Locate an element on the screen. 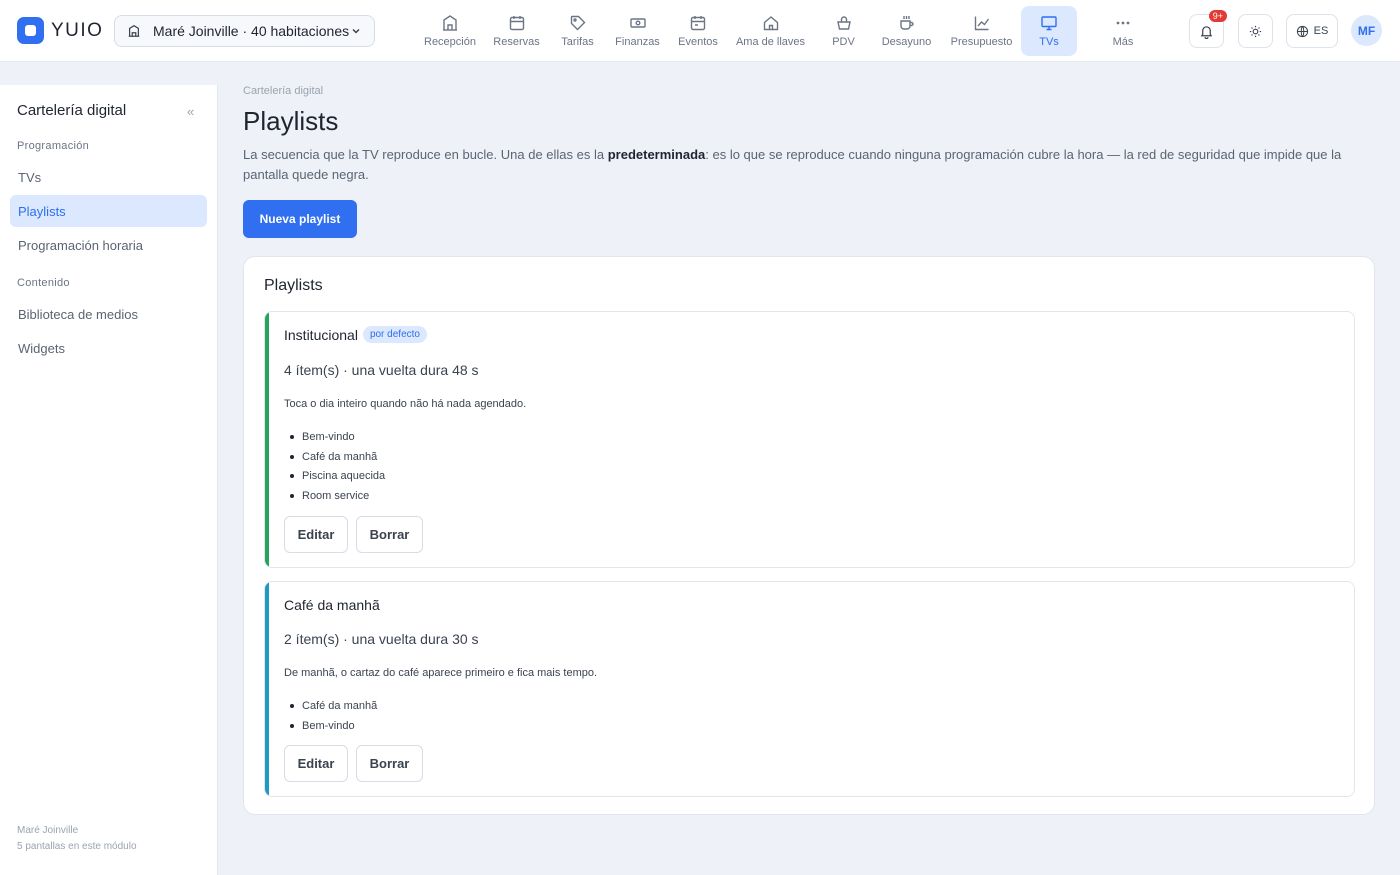 This screenshot has width=1400, height=875. nav-item-tarifas: Tarifas is located at coordinates (577, 31).